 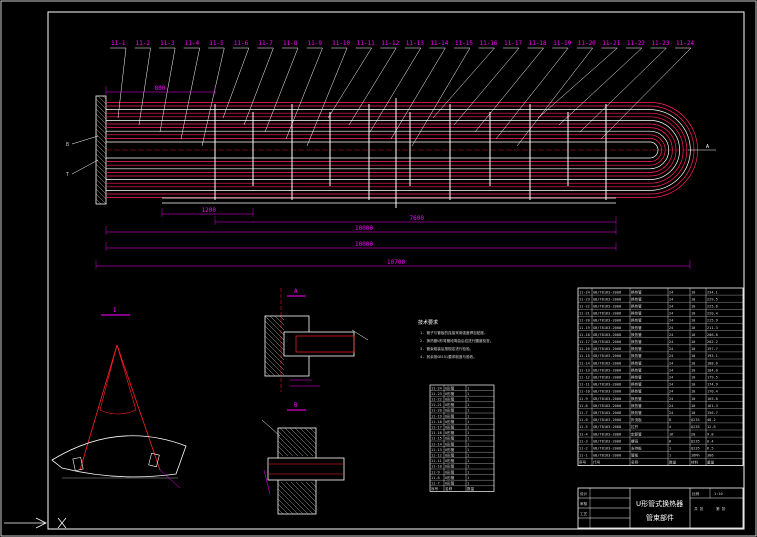 I want to click on balloon-label: 11-24, so click(x=685, y=43).